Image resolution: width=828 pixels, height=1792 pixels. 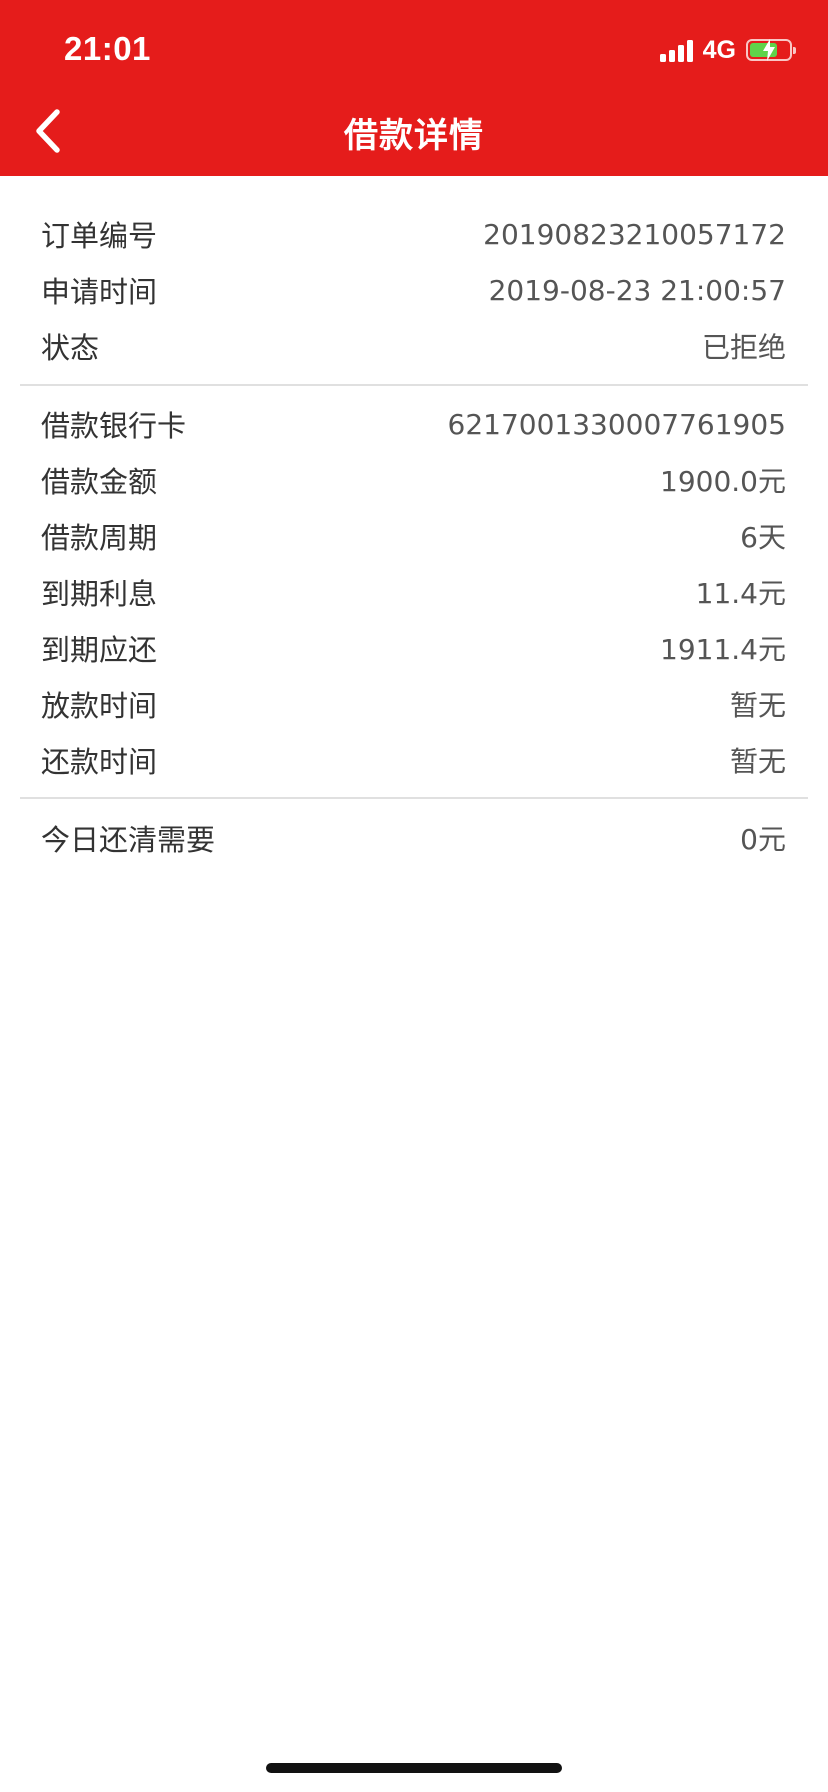 I want to click on detail-row-apply-time: 申请时间 2019-08-23 21:00:57, so click(x=414, y=290).